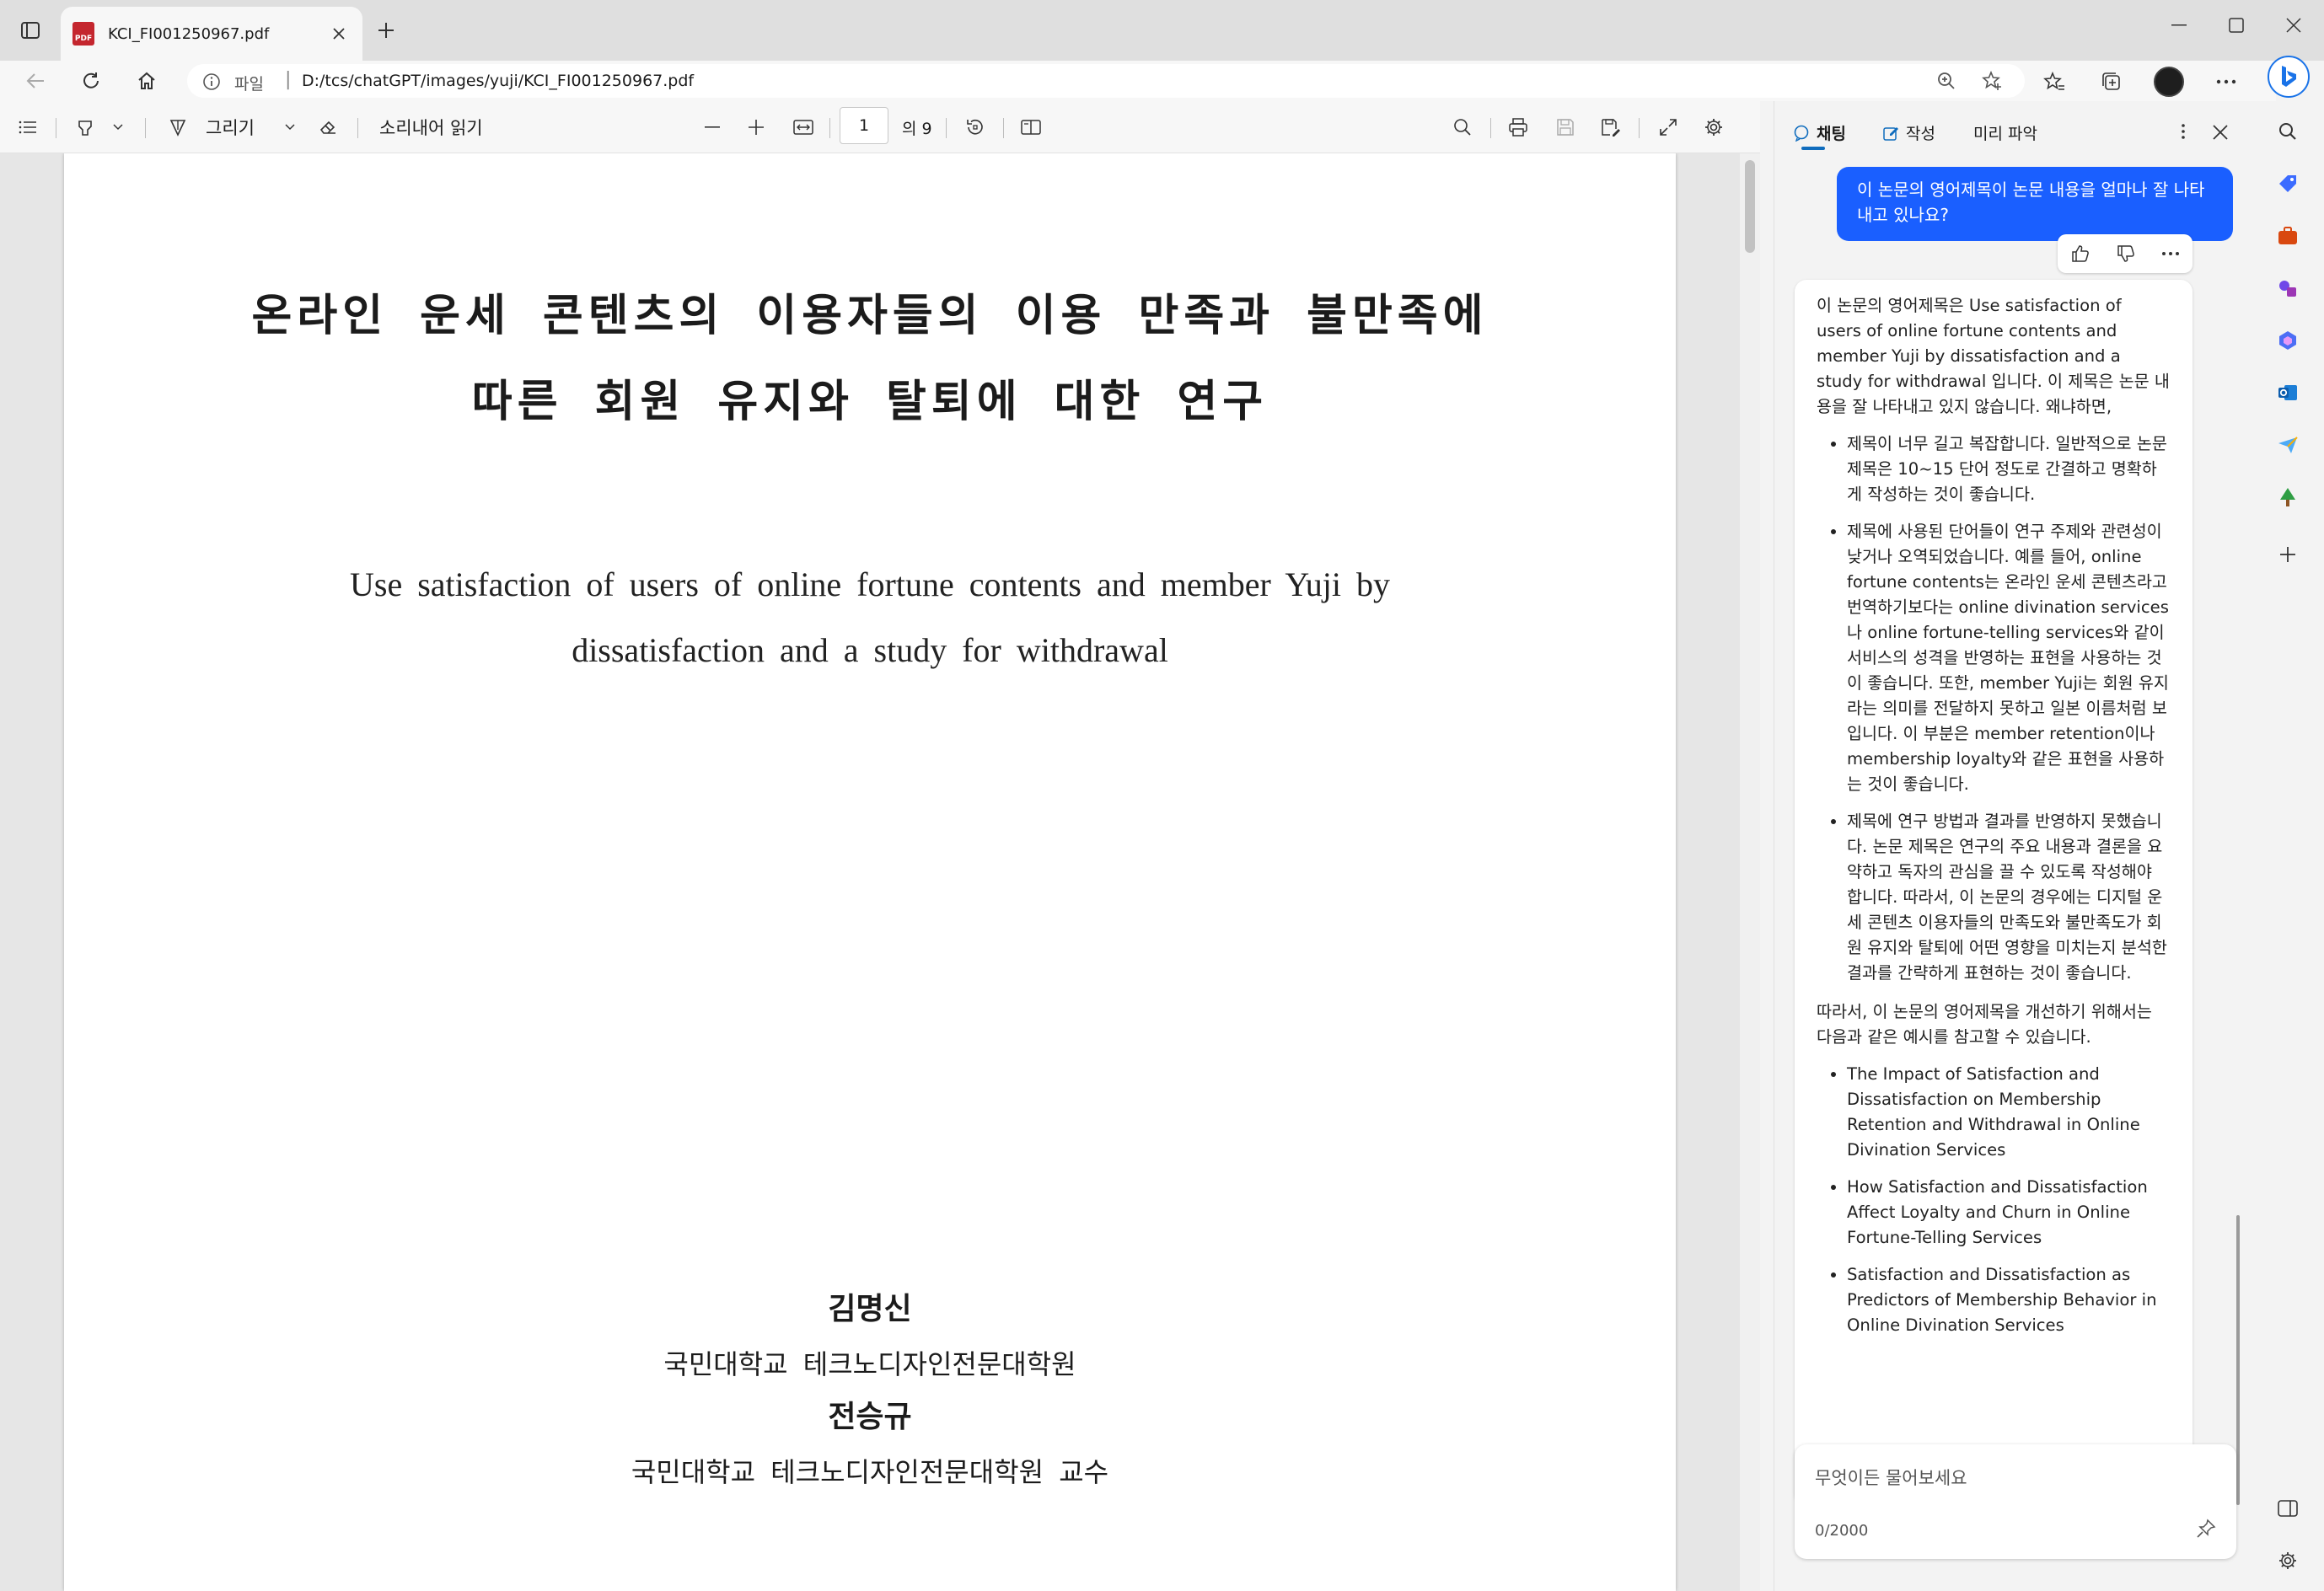  What do you see at coordinates (2179, 25) in the screenshot?
I see `minimize-button` at bounding box center [2179, 25].